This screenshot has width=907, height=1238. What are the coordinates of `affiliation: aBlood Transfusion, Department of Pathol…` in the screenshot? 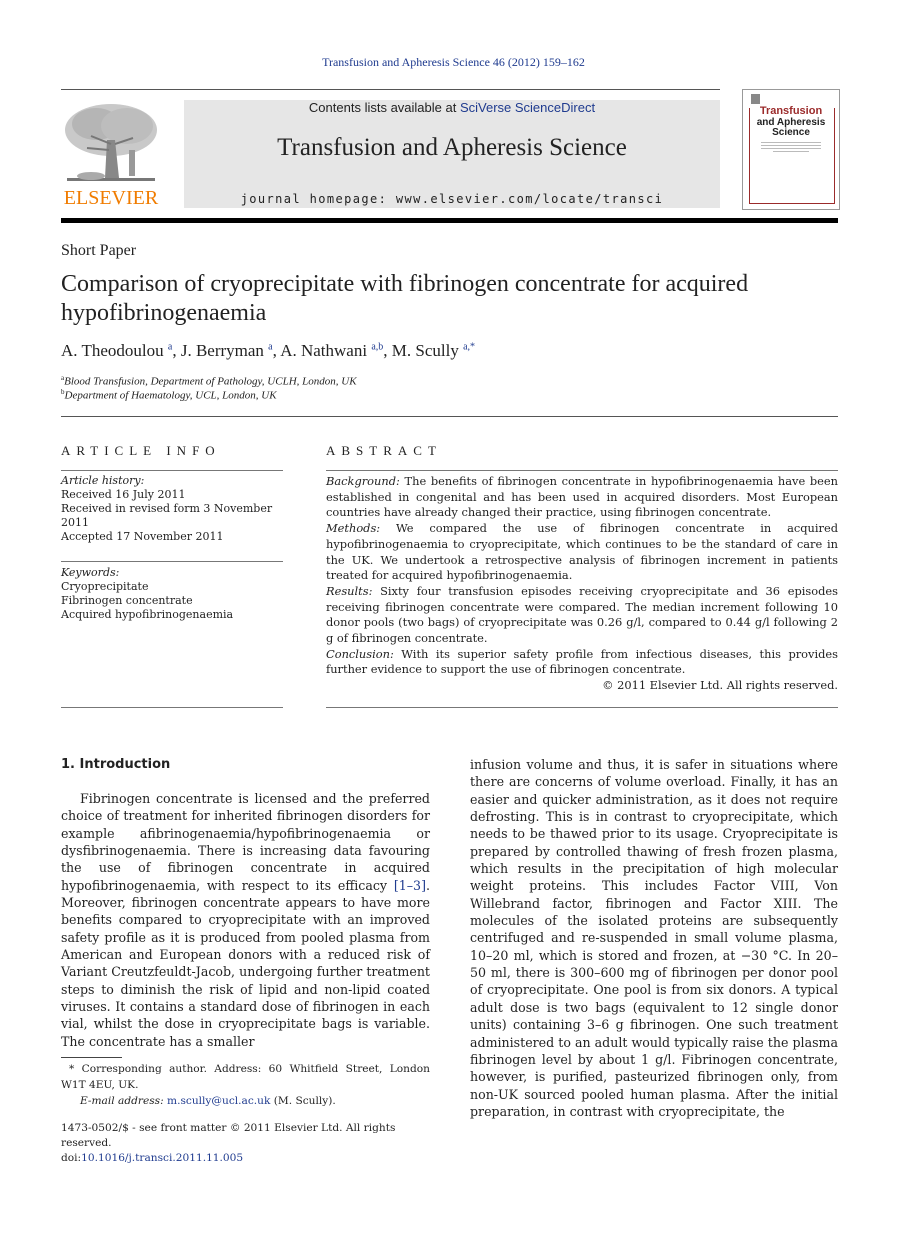 It's located at (209, 381).